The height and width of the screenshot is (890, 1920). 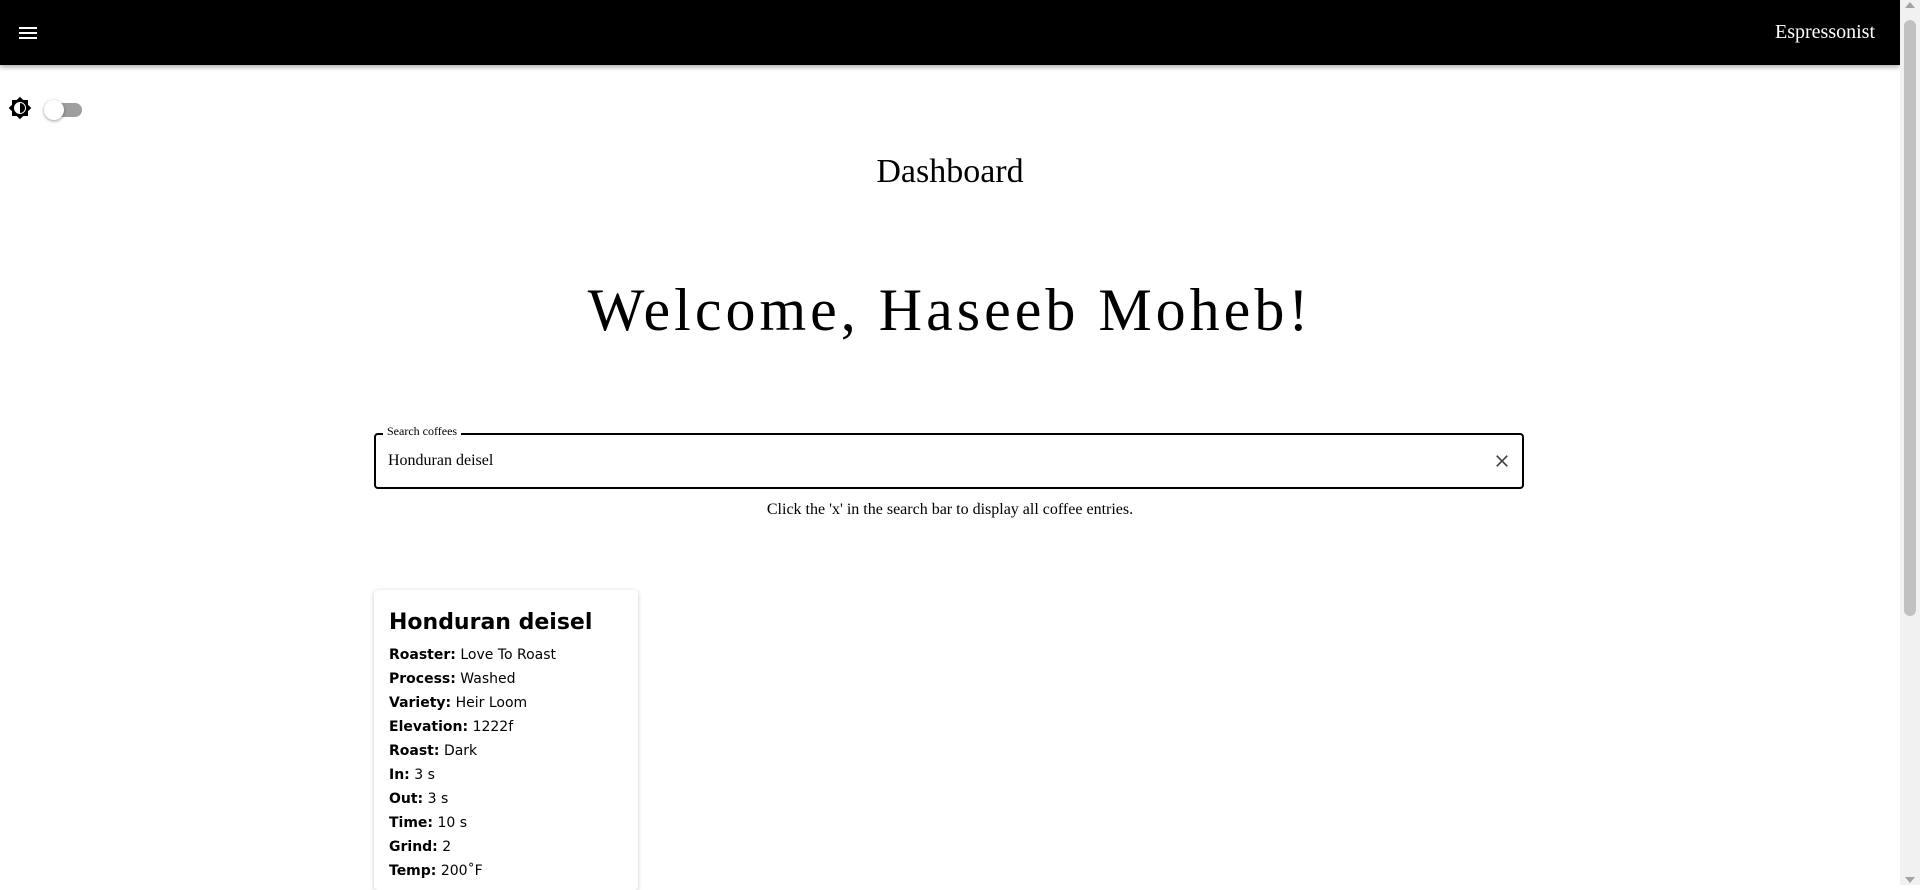 What do you see at coordinates (447, 847) in the screenshot?
I see `field-value: 2` at bounding box center [447, 847].